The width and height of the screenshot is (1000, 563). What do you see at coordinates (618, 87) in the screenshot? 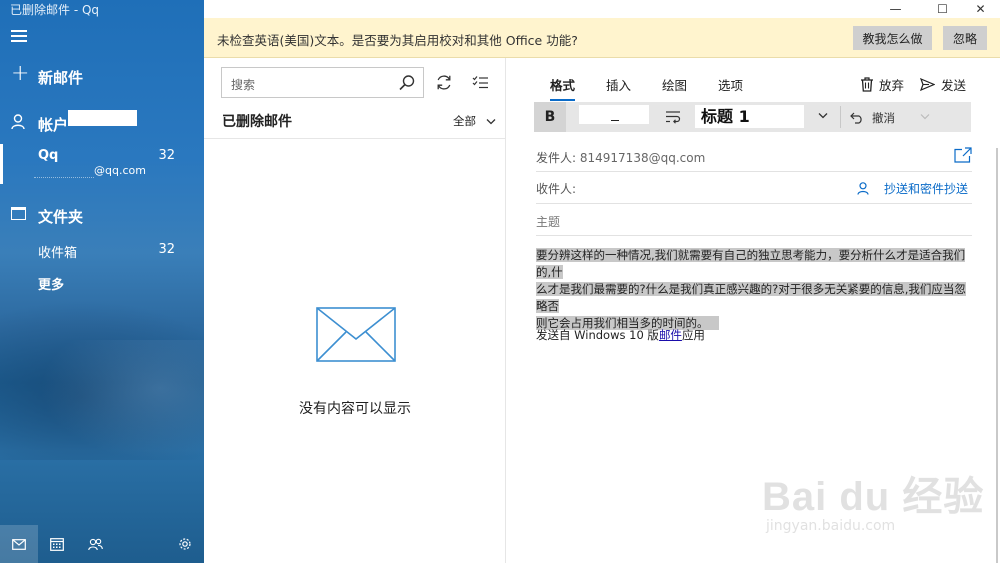
I see `tab-insert: 插入` at bounding box center [618, 87].